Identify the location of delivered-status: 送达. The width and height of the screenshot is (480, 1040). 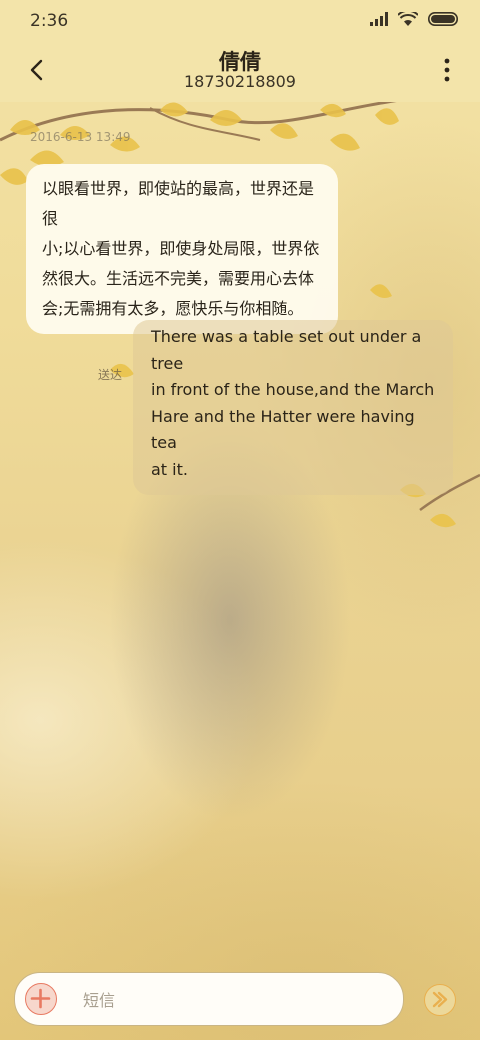
(110, 375).